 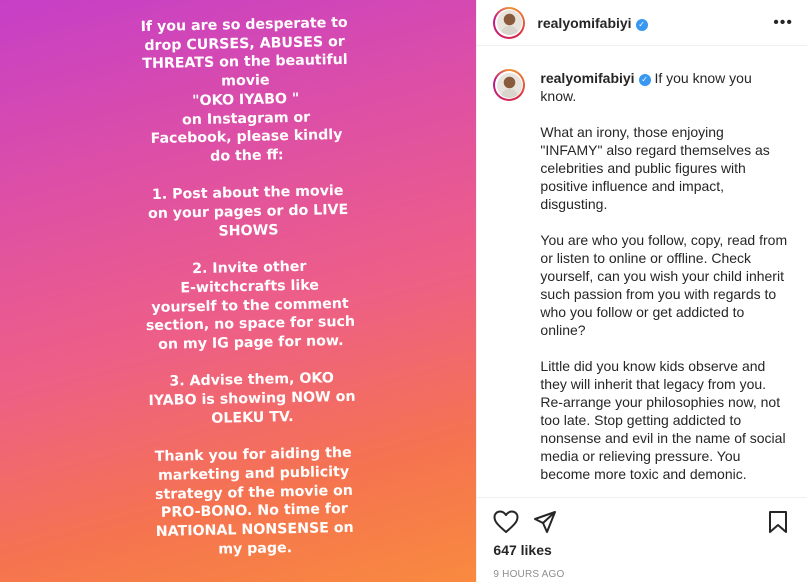 I want to click on likes-count: 647 likes, so click(x=522, y=550).